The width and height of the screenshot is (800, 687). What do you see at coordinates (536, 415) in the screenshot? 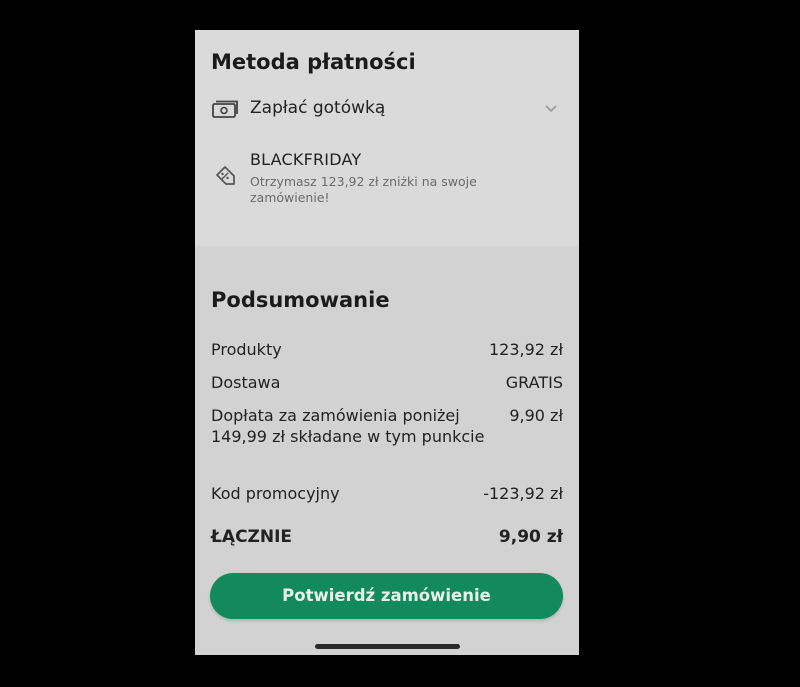
I see `summary-row-value: 9,90 zł` at bounding box center [536, 415].